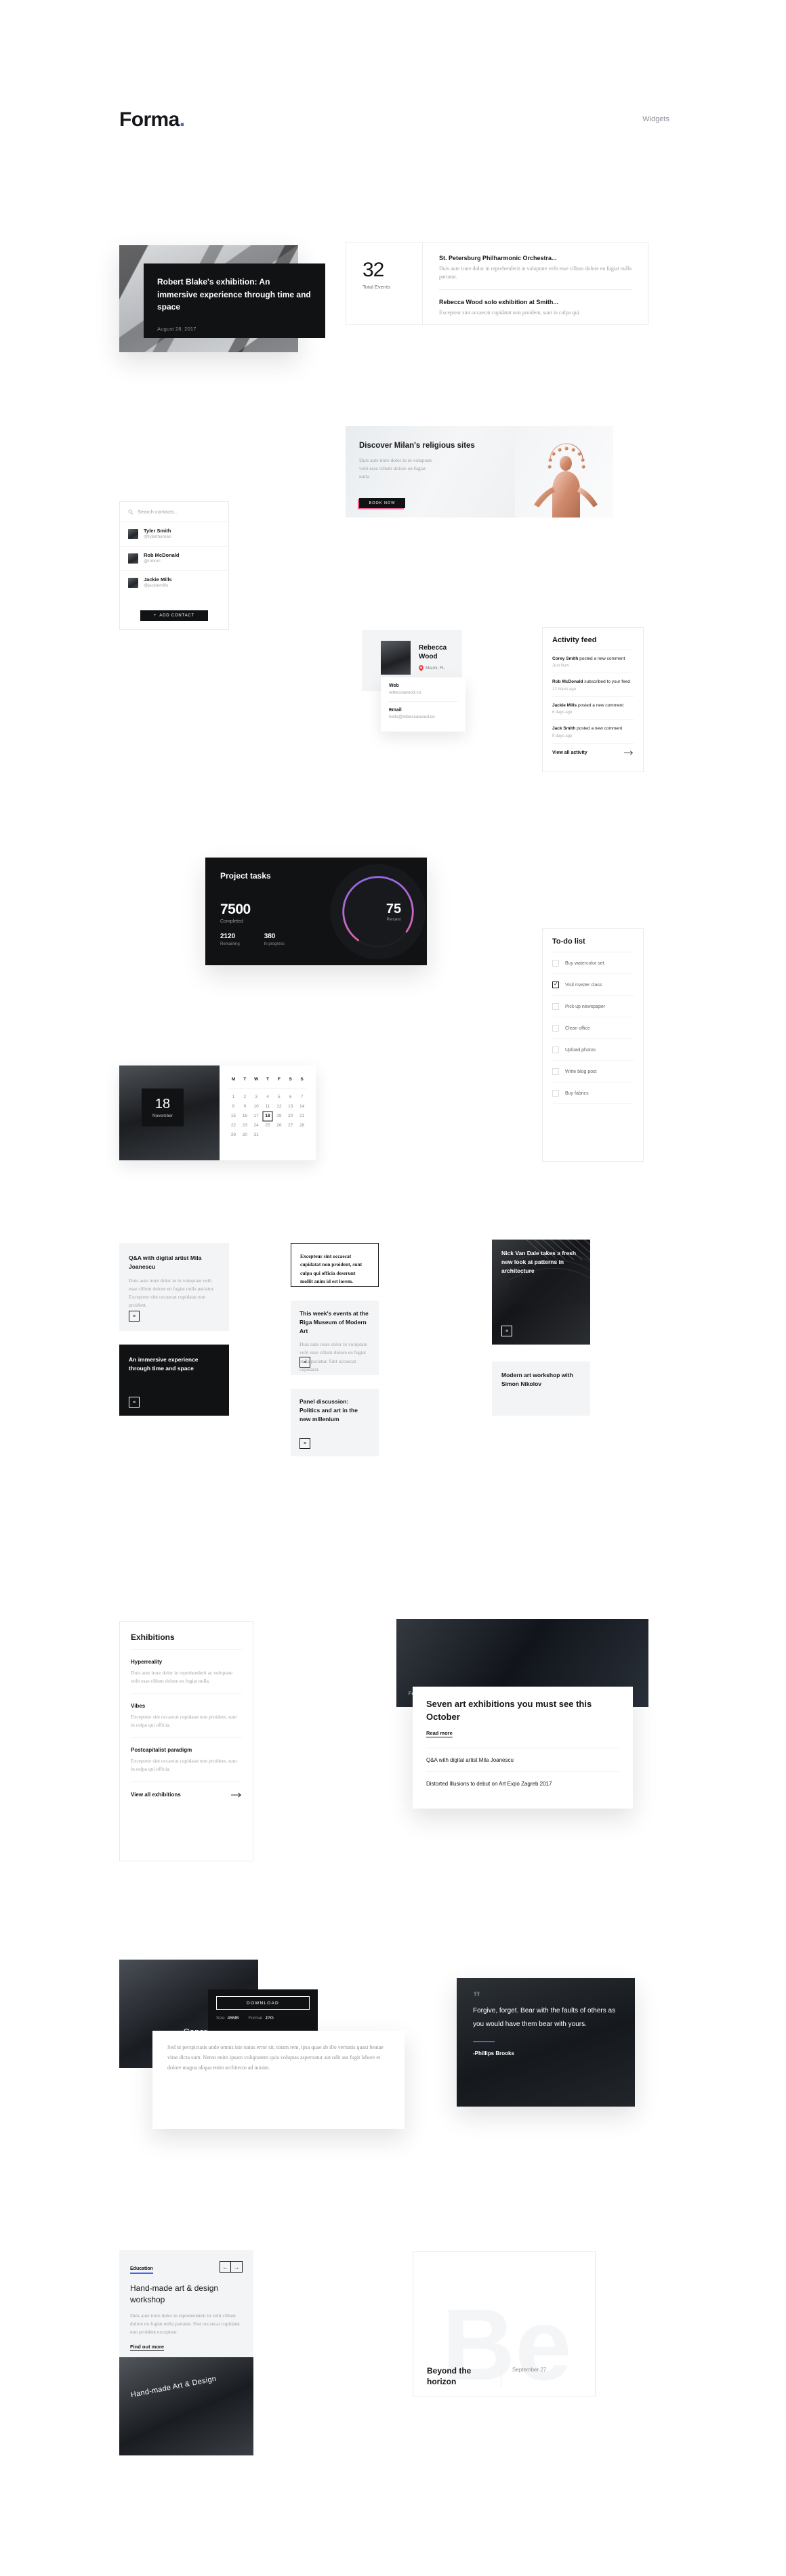 The image size is (786, 2576). What do you see at coordinates (233, 1126) in the screenshot?
I see `calendar-day-cell: 22` at bounding box center [233, 1126].